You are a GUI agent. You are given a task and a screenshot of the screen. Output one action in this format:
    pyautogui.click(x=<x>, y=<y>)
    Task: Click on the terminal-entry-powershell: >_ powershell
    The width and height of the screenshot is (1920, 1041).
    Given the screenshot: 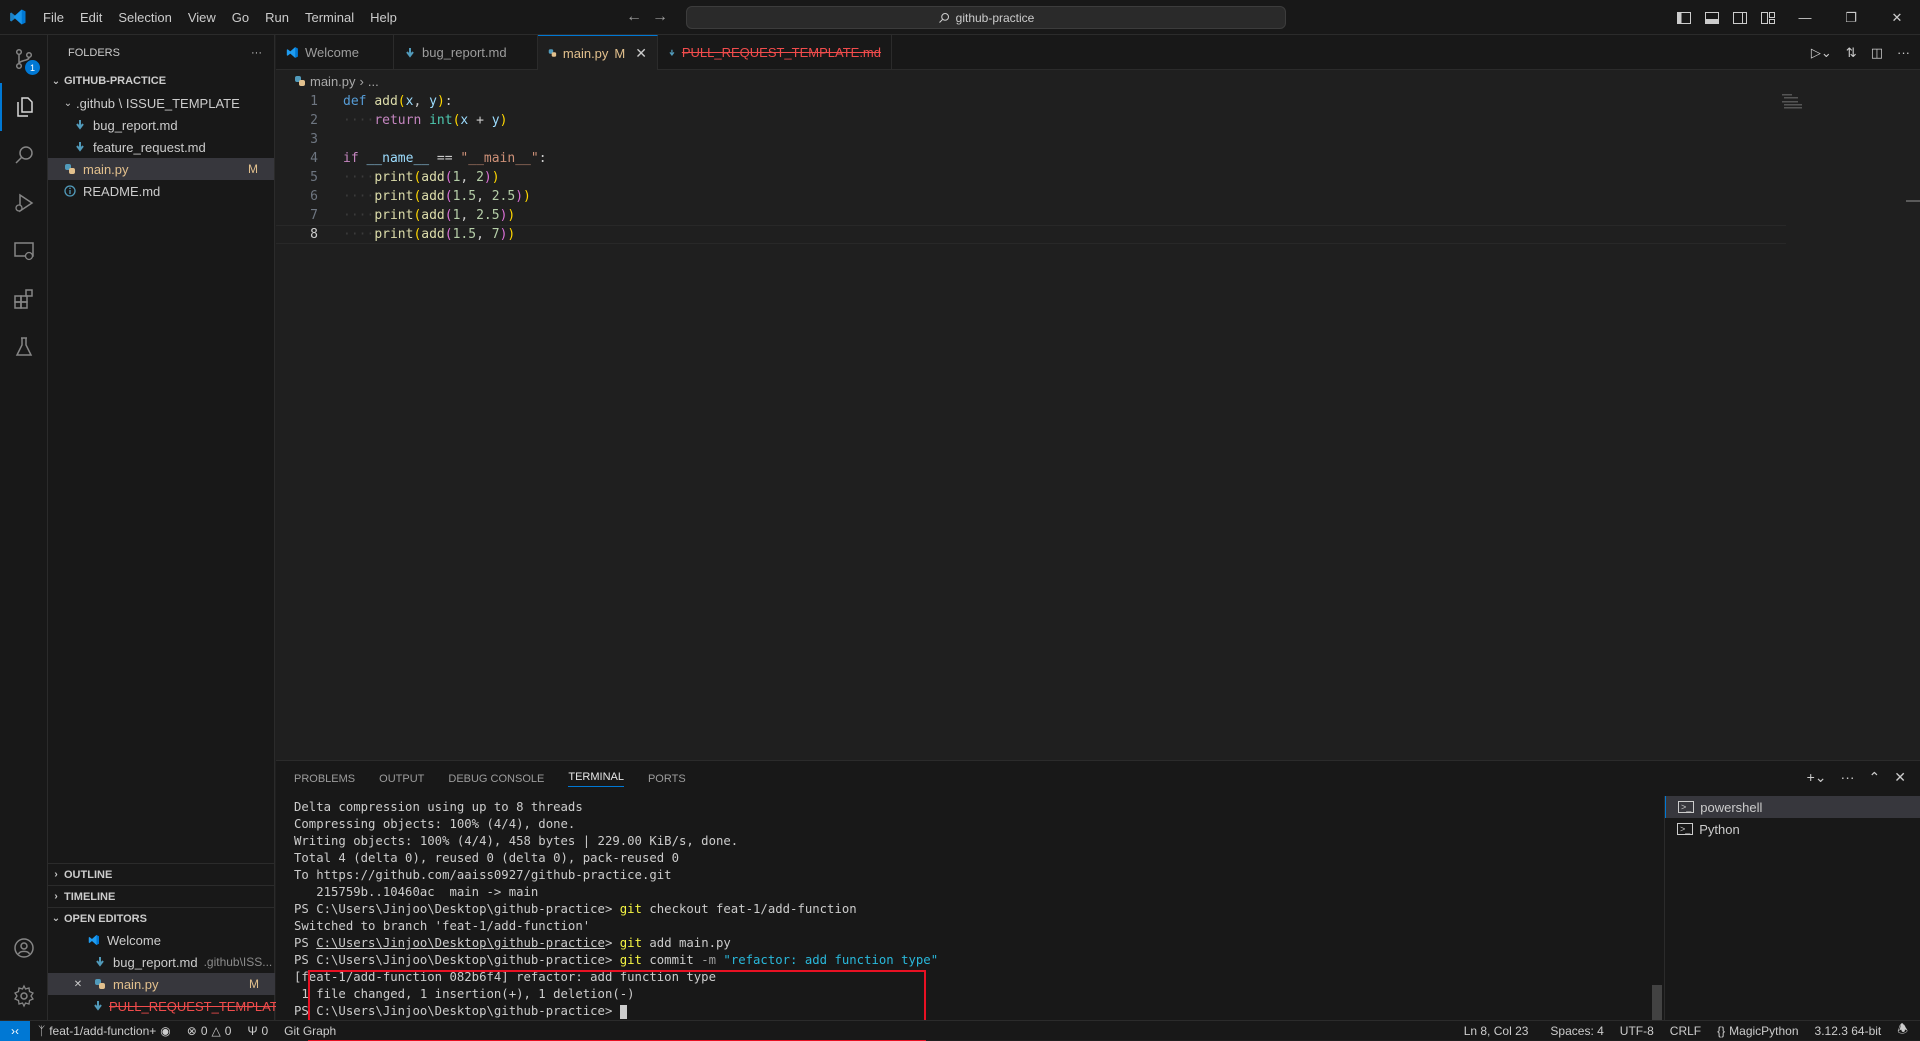 What is the action you would take?
    pyautogui.click(x=1792, y=807)
    